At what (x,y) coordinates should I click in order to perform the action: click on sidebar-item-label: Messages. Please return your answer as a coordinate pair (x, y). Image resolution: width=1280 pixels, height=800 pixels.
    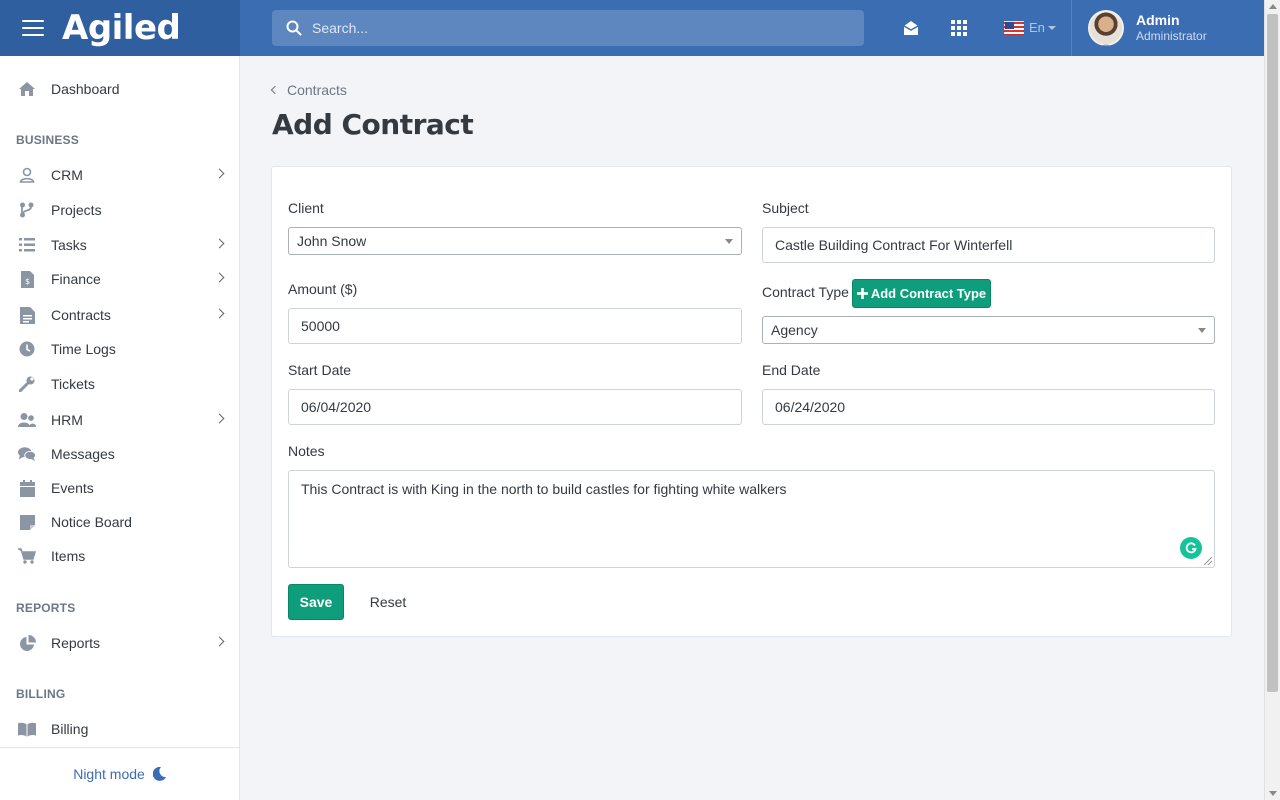
    Looking at the image, I should click on (83, 454).